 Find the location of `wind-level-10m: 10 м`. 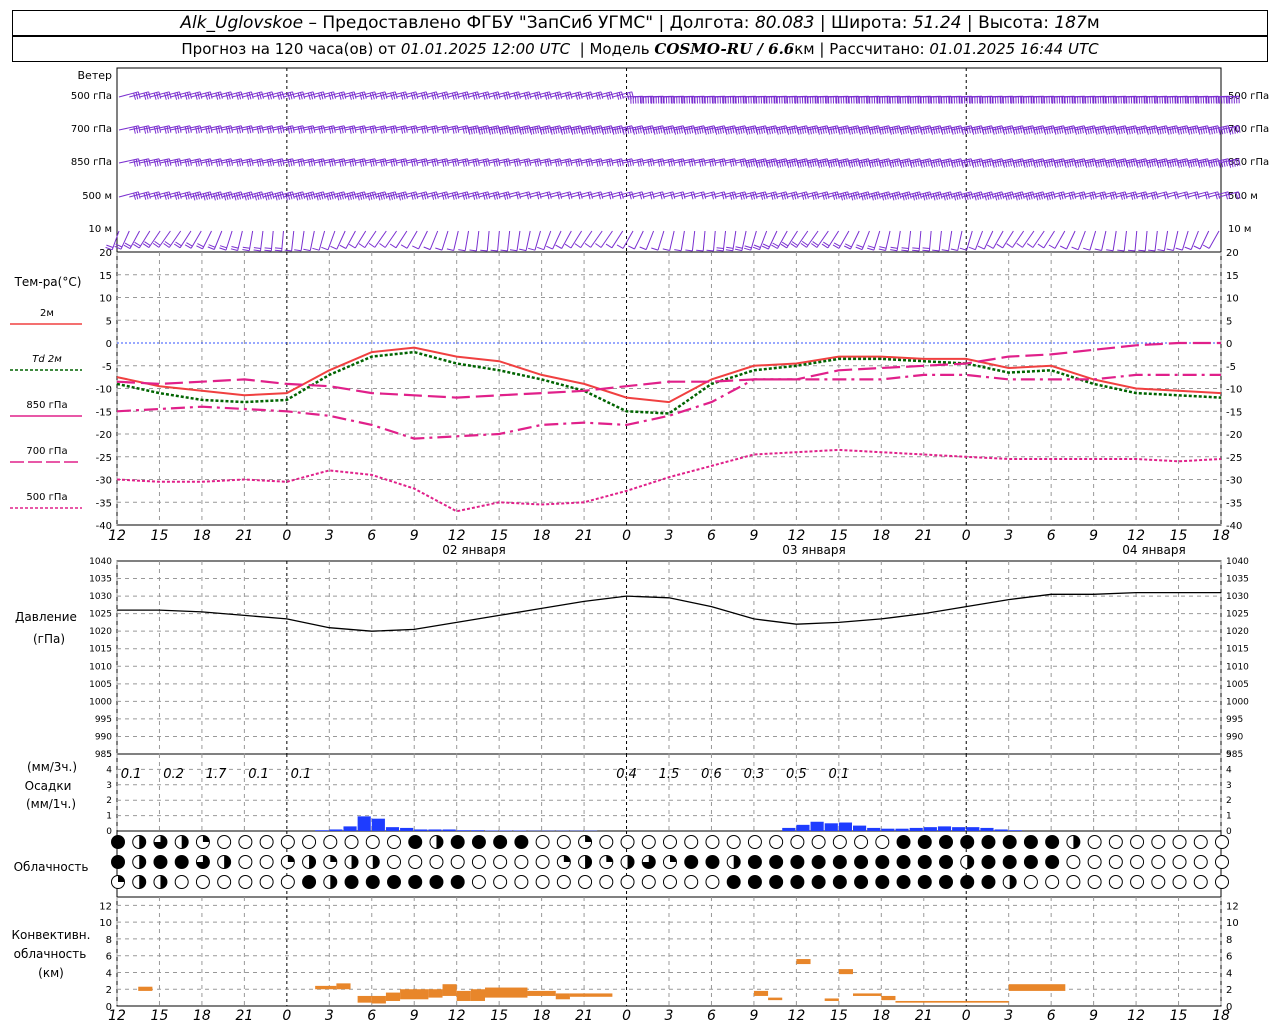

wind-level-10m: 10 м is located at coordinates (100, 229).